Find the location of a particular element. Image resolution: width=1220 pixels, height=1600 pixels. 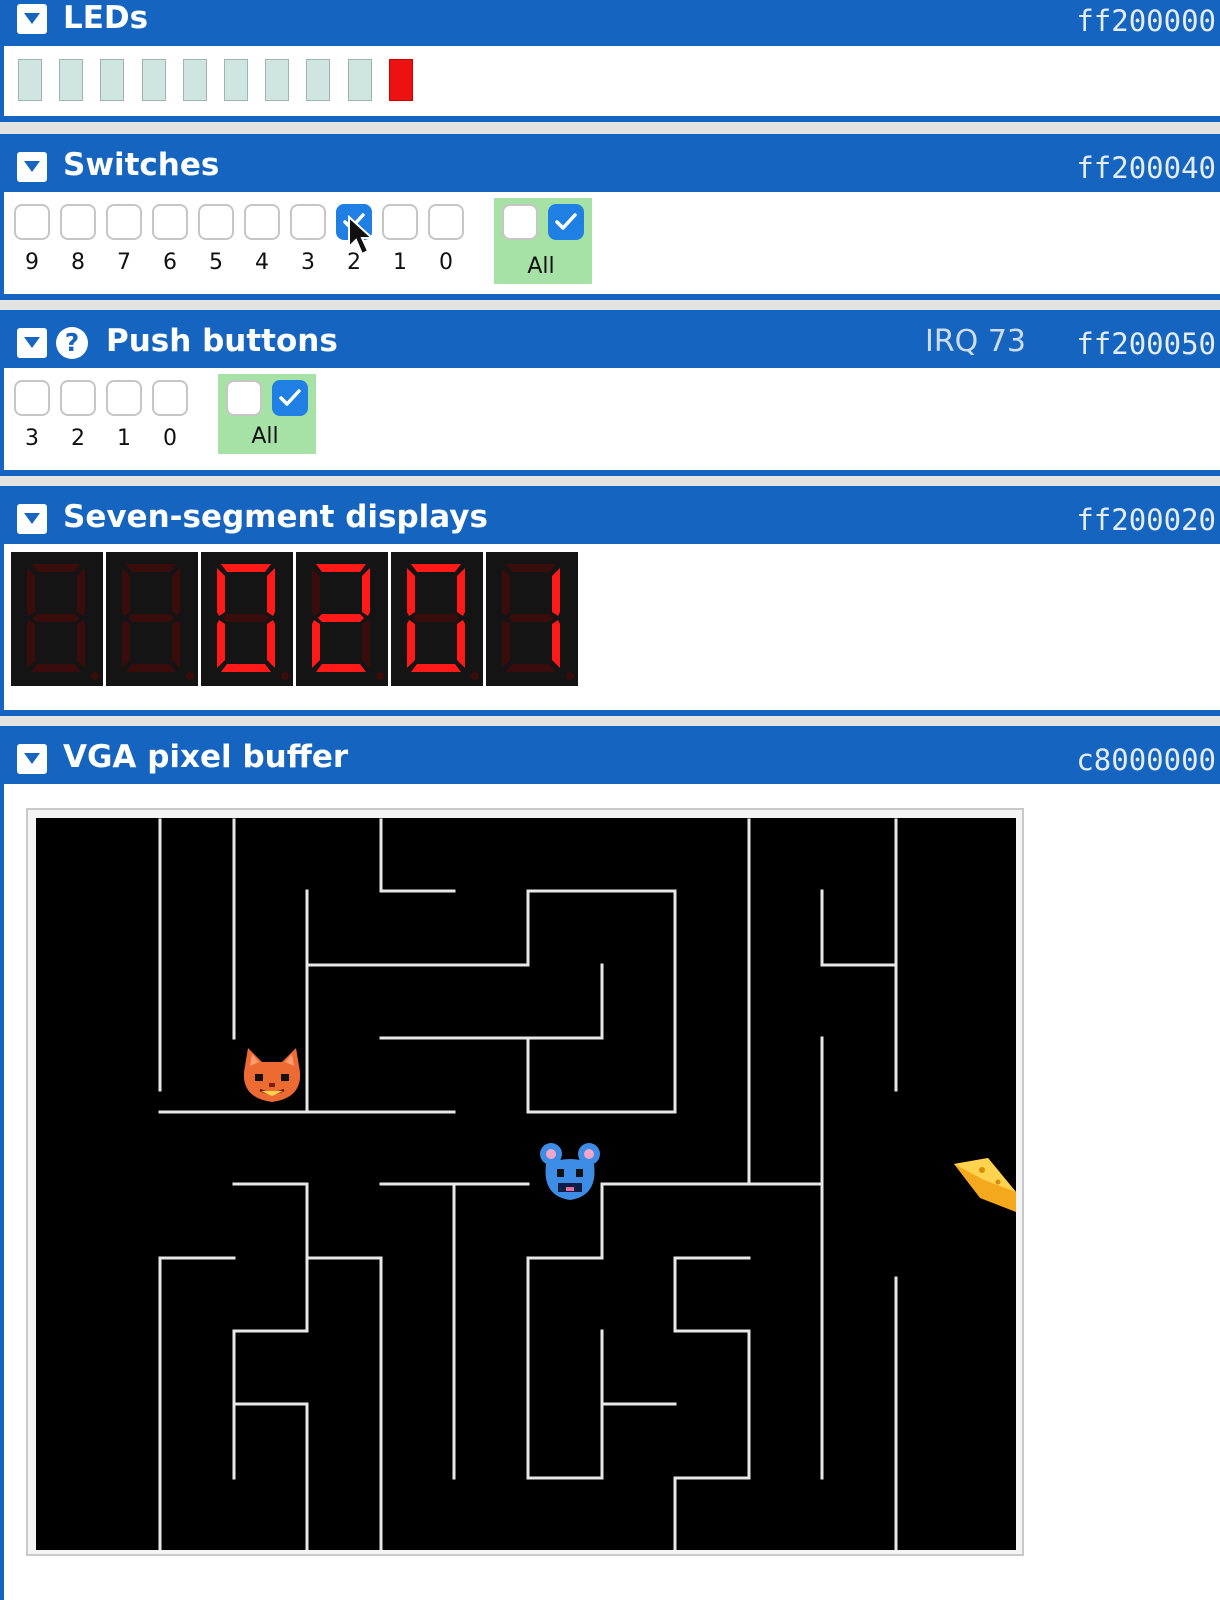

push-button-1-checkbox is located at coordinates (124, 398).